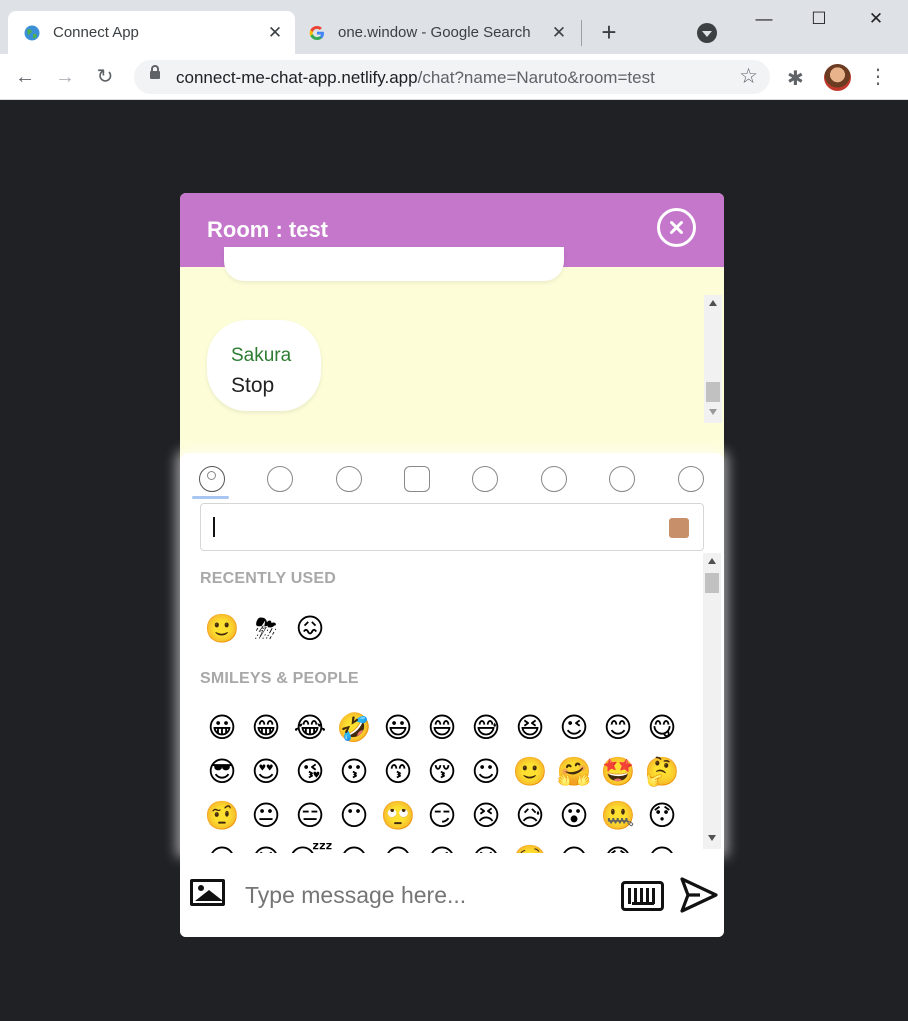  What do you see at coordinates (713, 359) in the screenshot?
I see `message-scrollbar` at bounding box center [713, 359].